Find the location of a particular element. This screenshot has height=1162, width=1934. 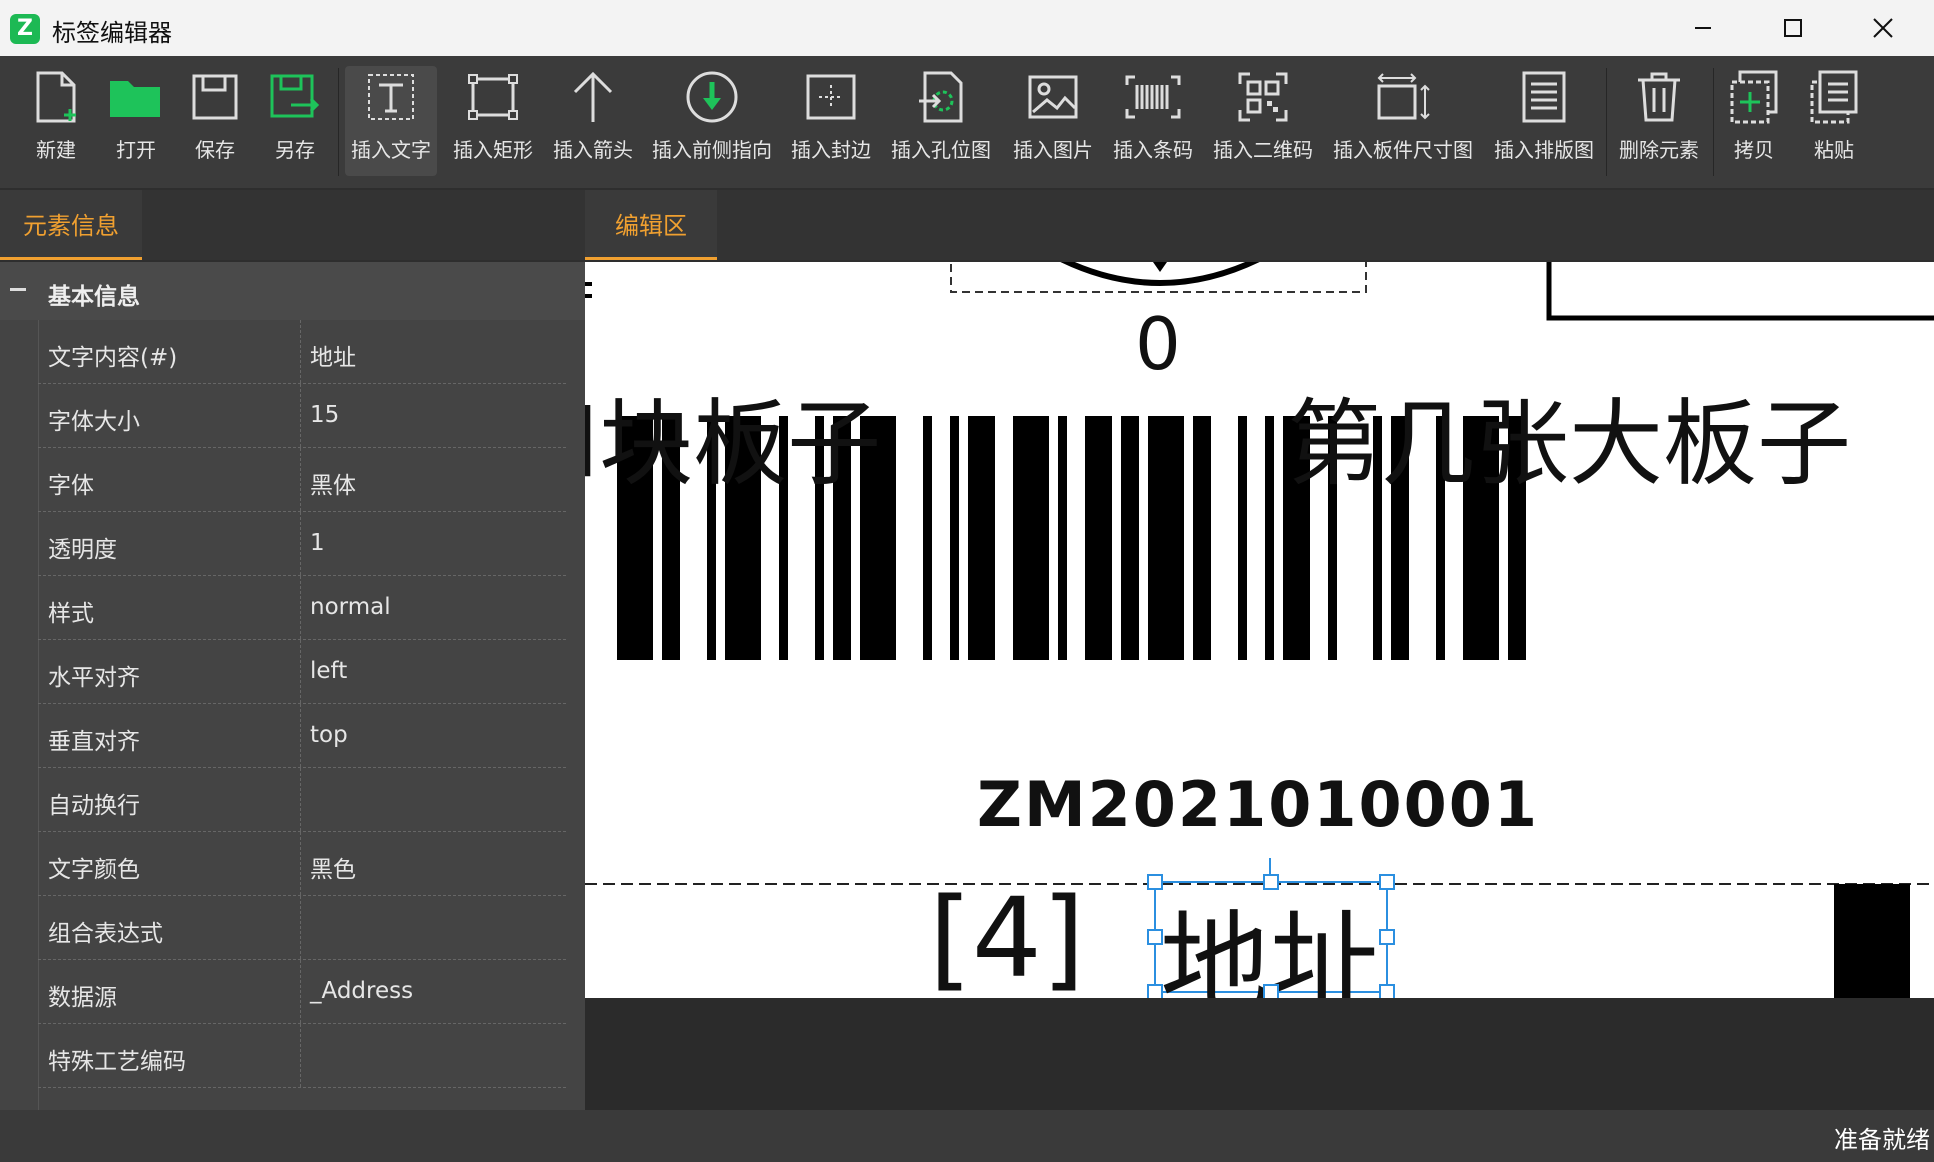

property-row: 特殊工艺编码 is located at coordinates (302, 1056).